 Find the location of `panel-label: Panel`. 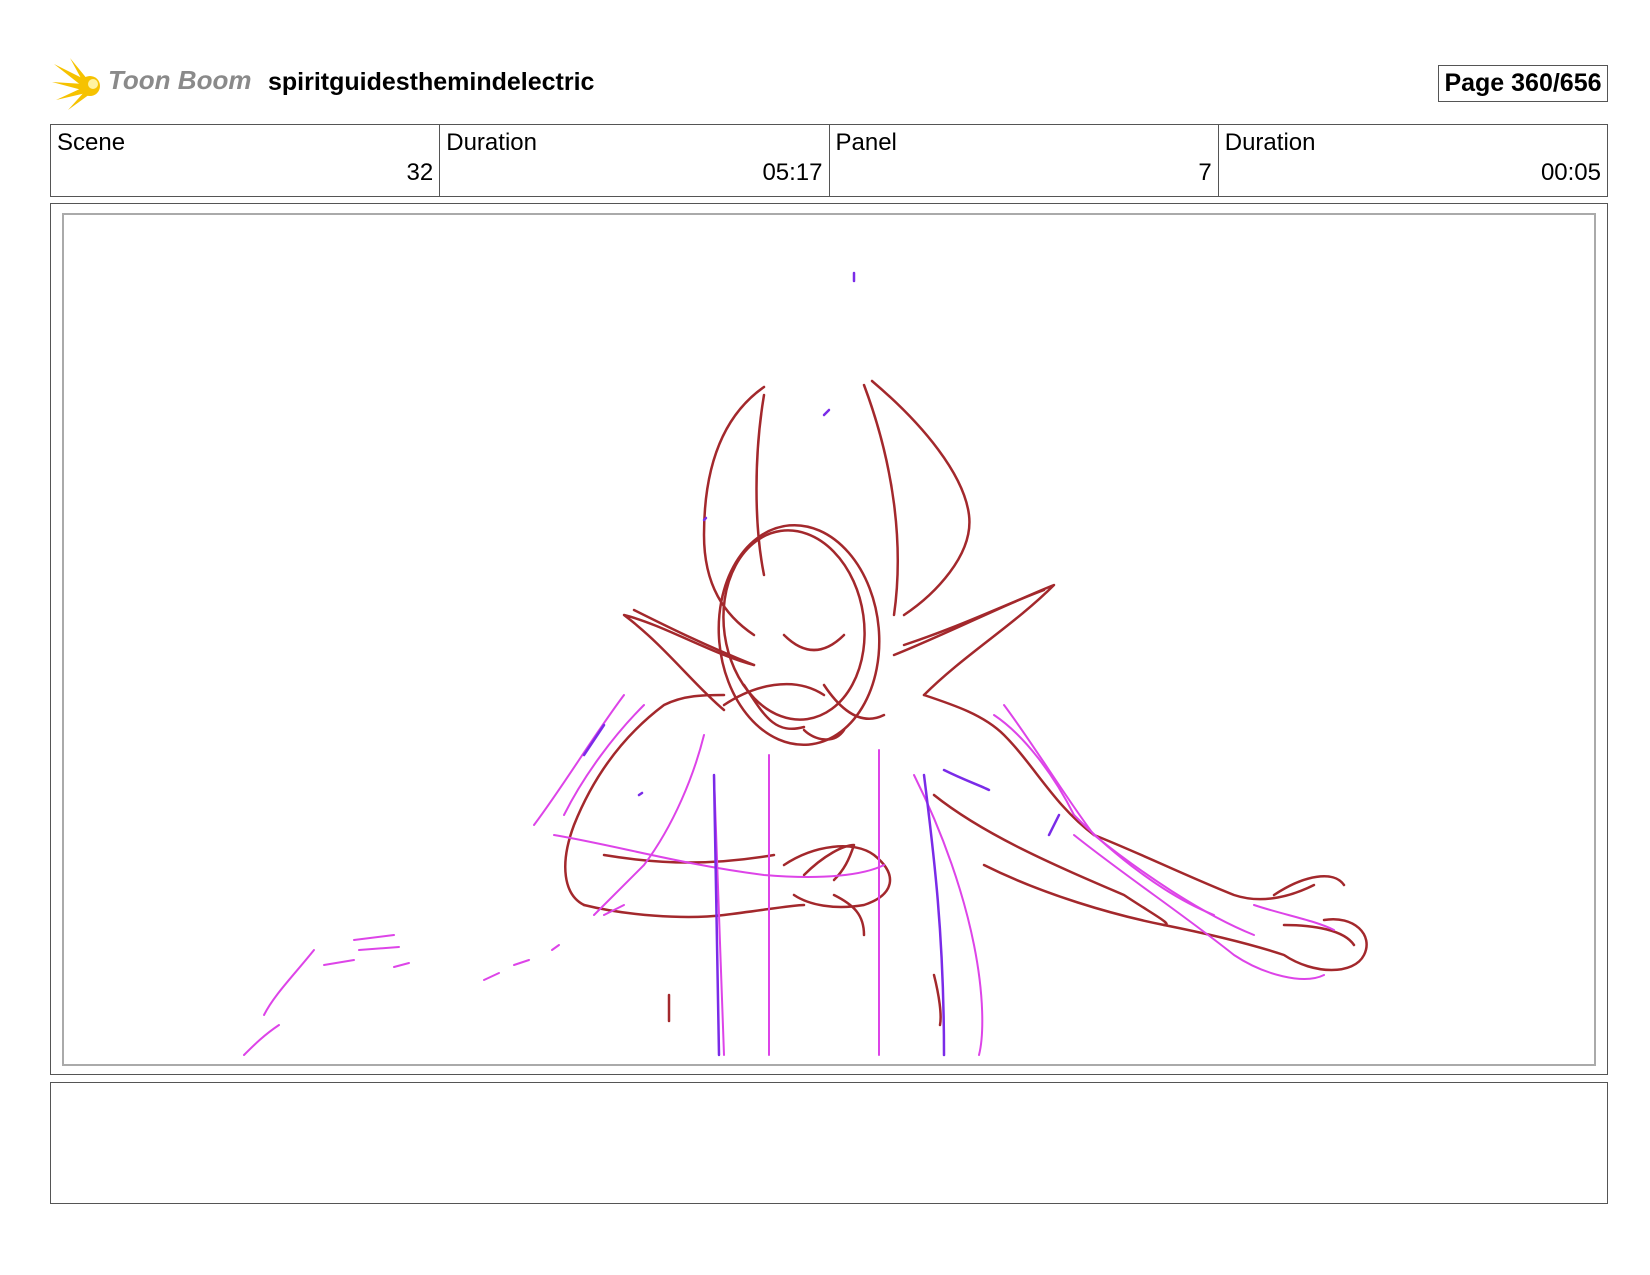

panel-label: Panel is located at coordinates (866, 142).